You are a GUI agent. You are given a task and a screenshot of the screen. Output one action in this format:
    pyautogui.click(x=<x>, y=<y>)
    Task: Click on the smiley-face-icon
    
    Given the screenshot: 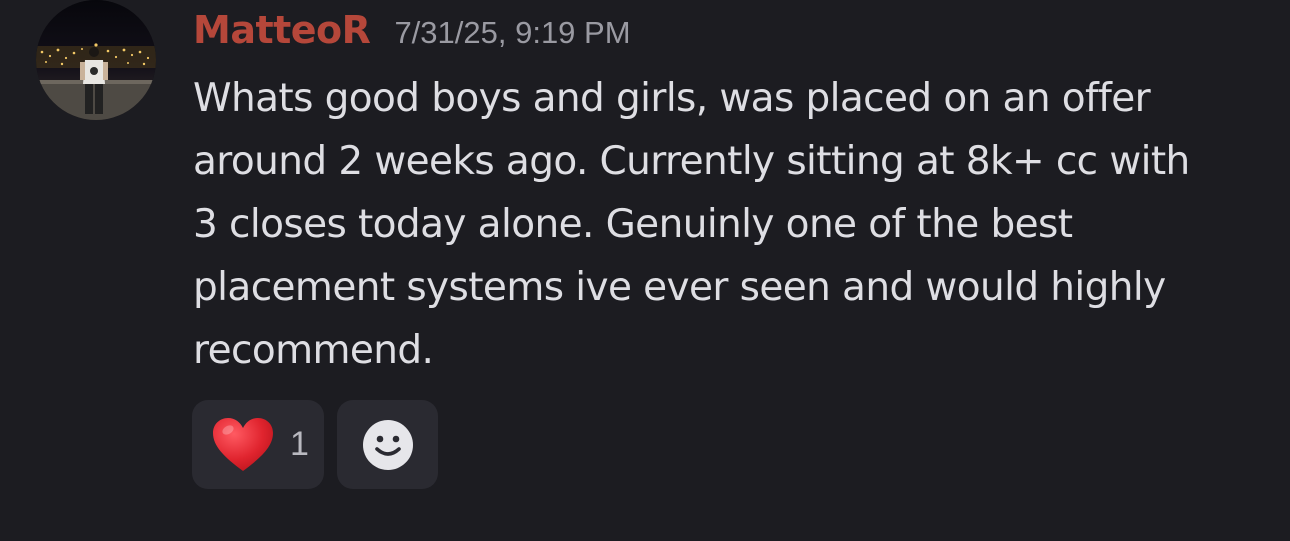 What is the action you would take?
    pyautogui.click(x=387, y=444)
    